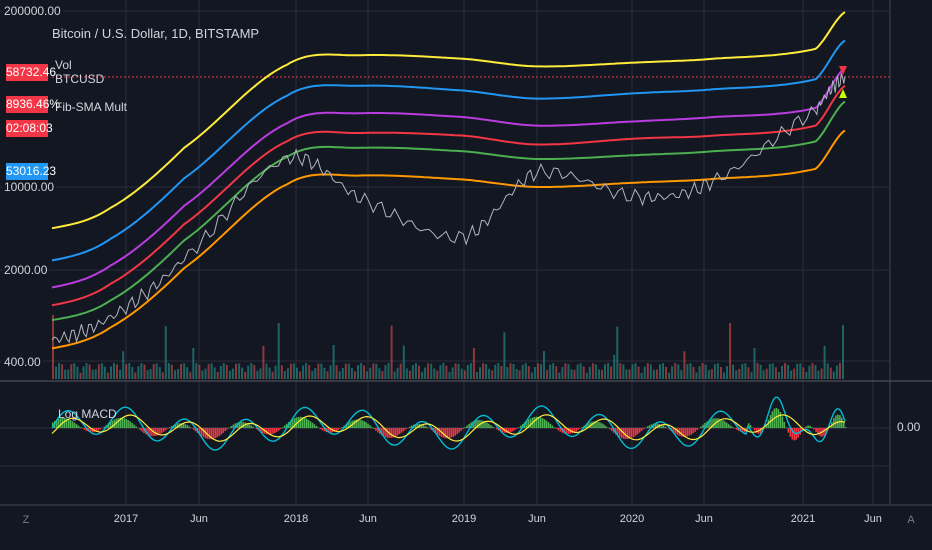 This screenshot has height=550, width=932. What do you see at coordinates (87, 414) in the screenshot?
I see `macd-label: Log MACD` at bounding box center [87, 414].